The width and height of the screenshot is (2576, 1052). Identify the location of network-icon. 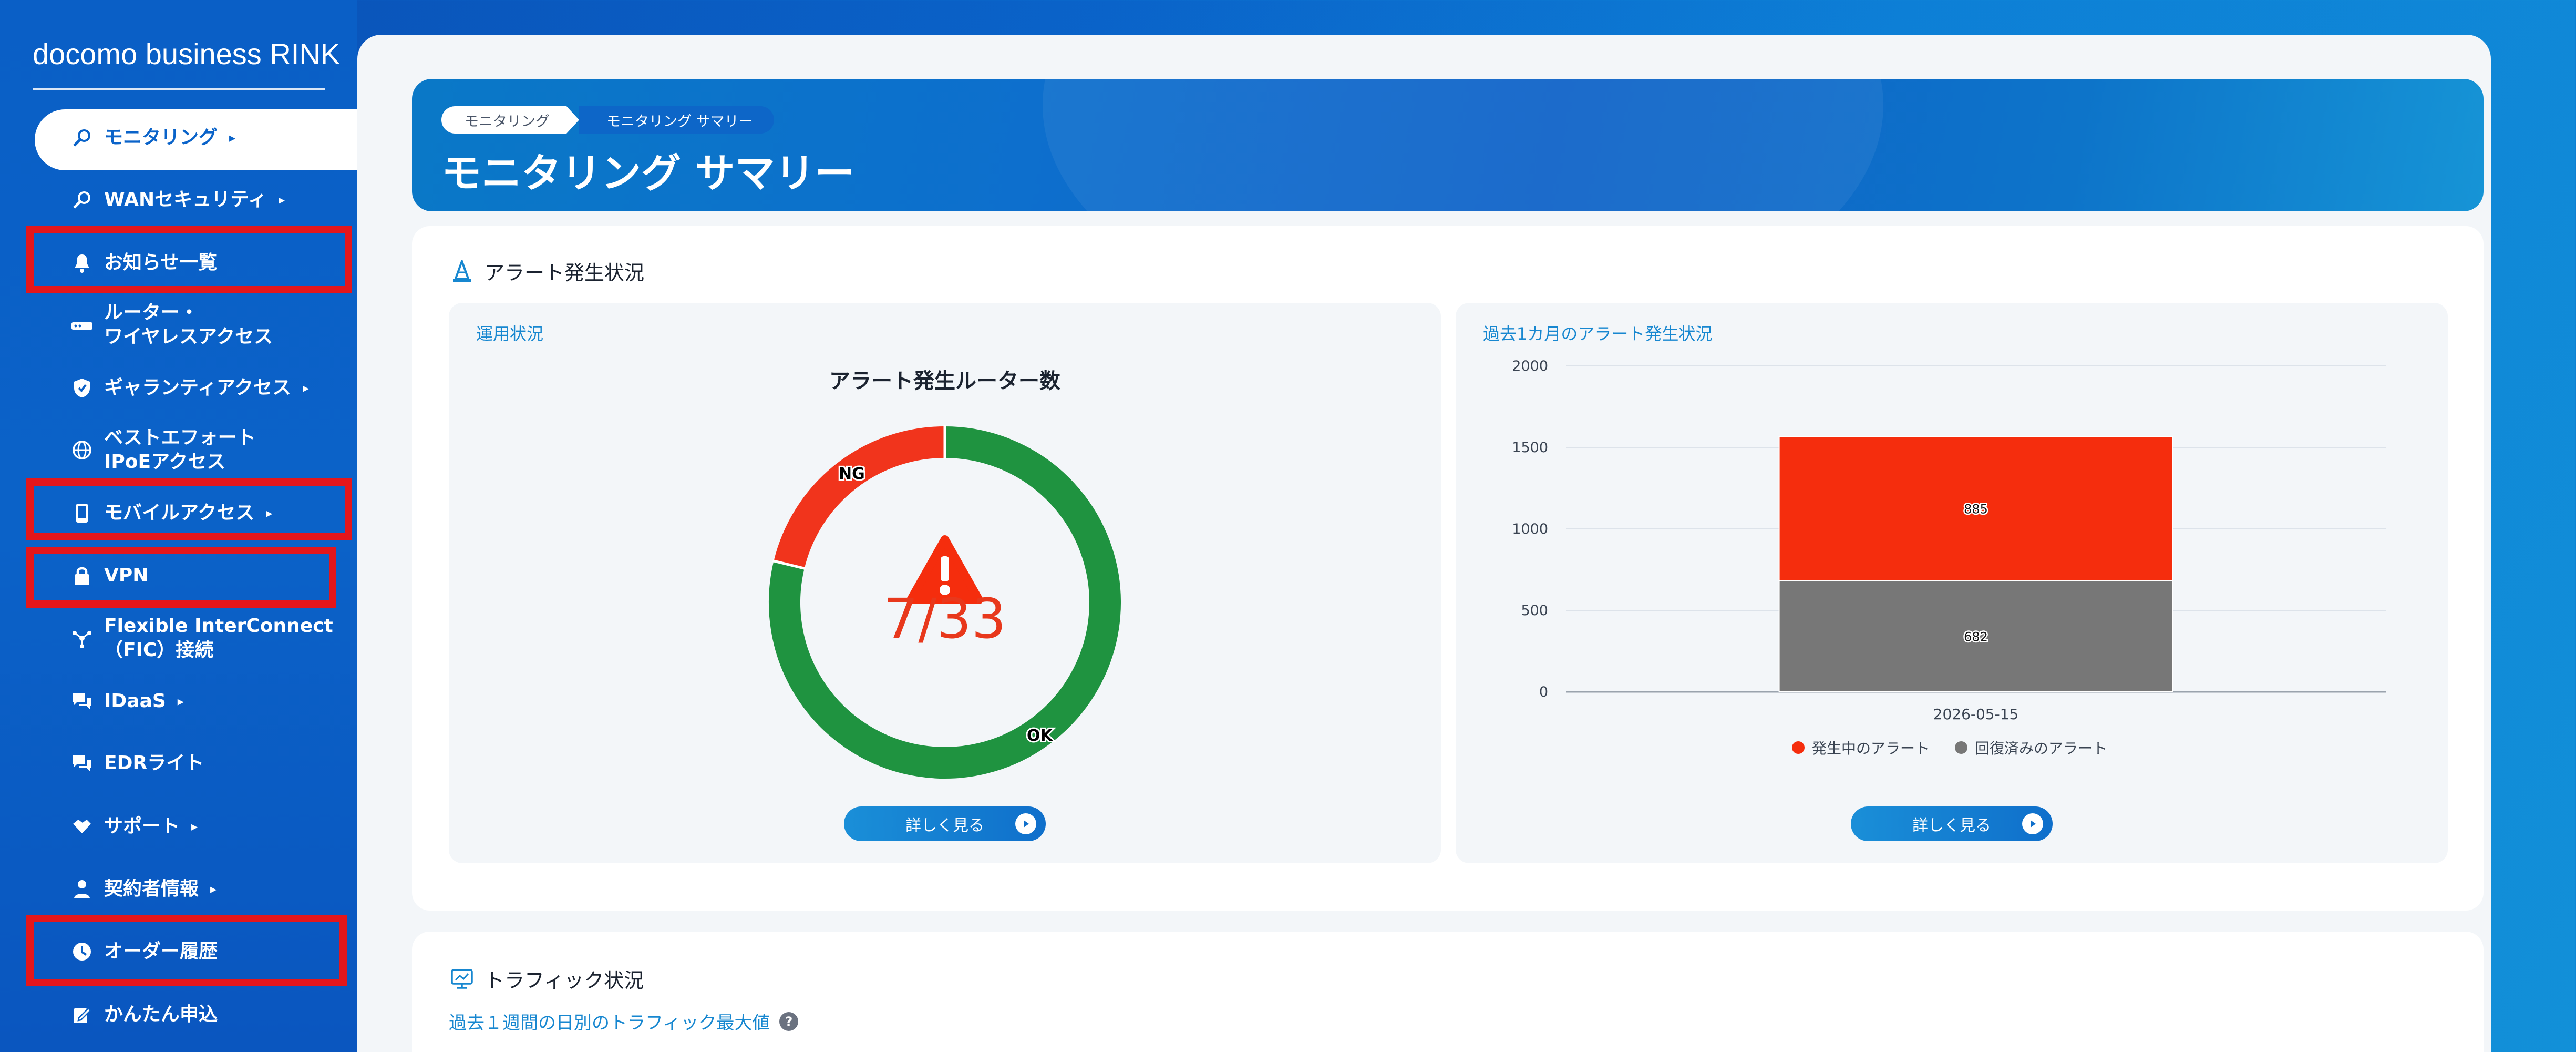
(82, 639).